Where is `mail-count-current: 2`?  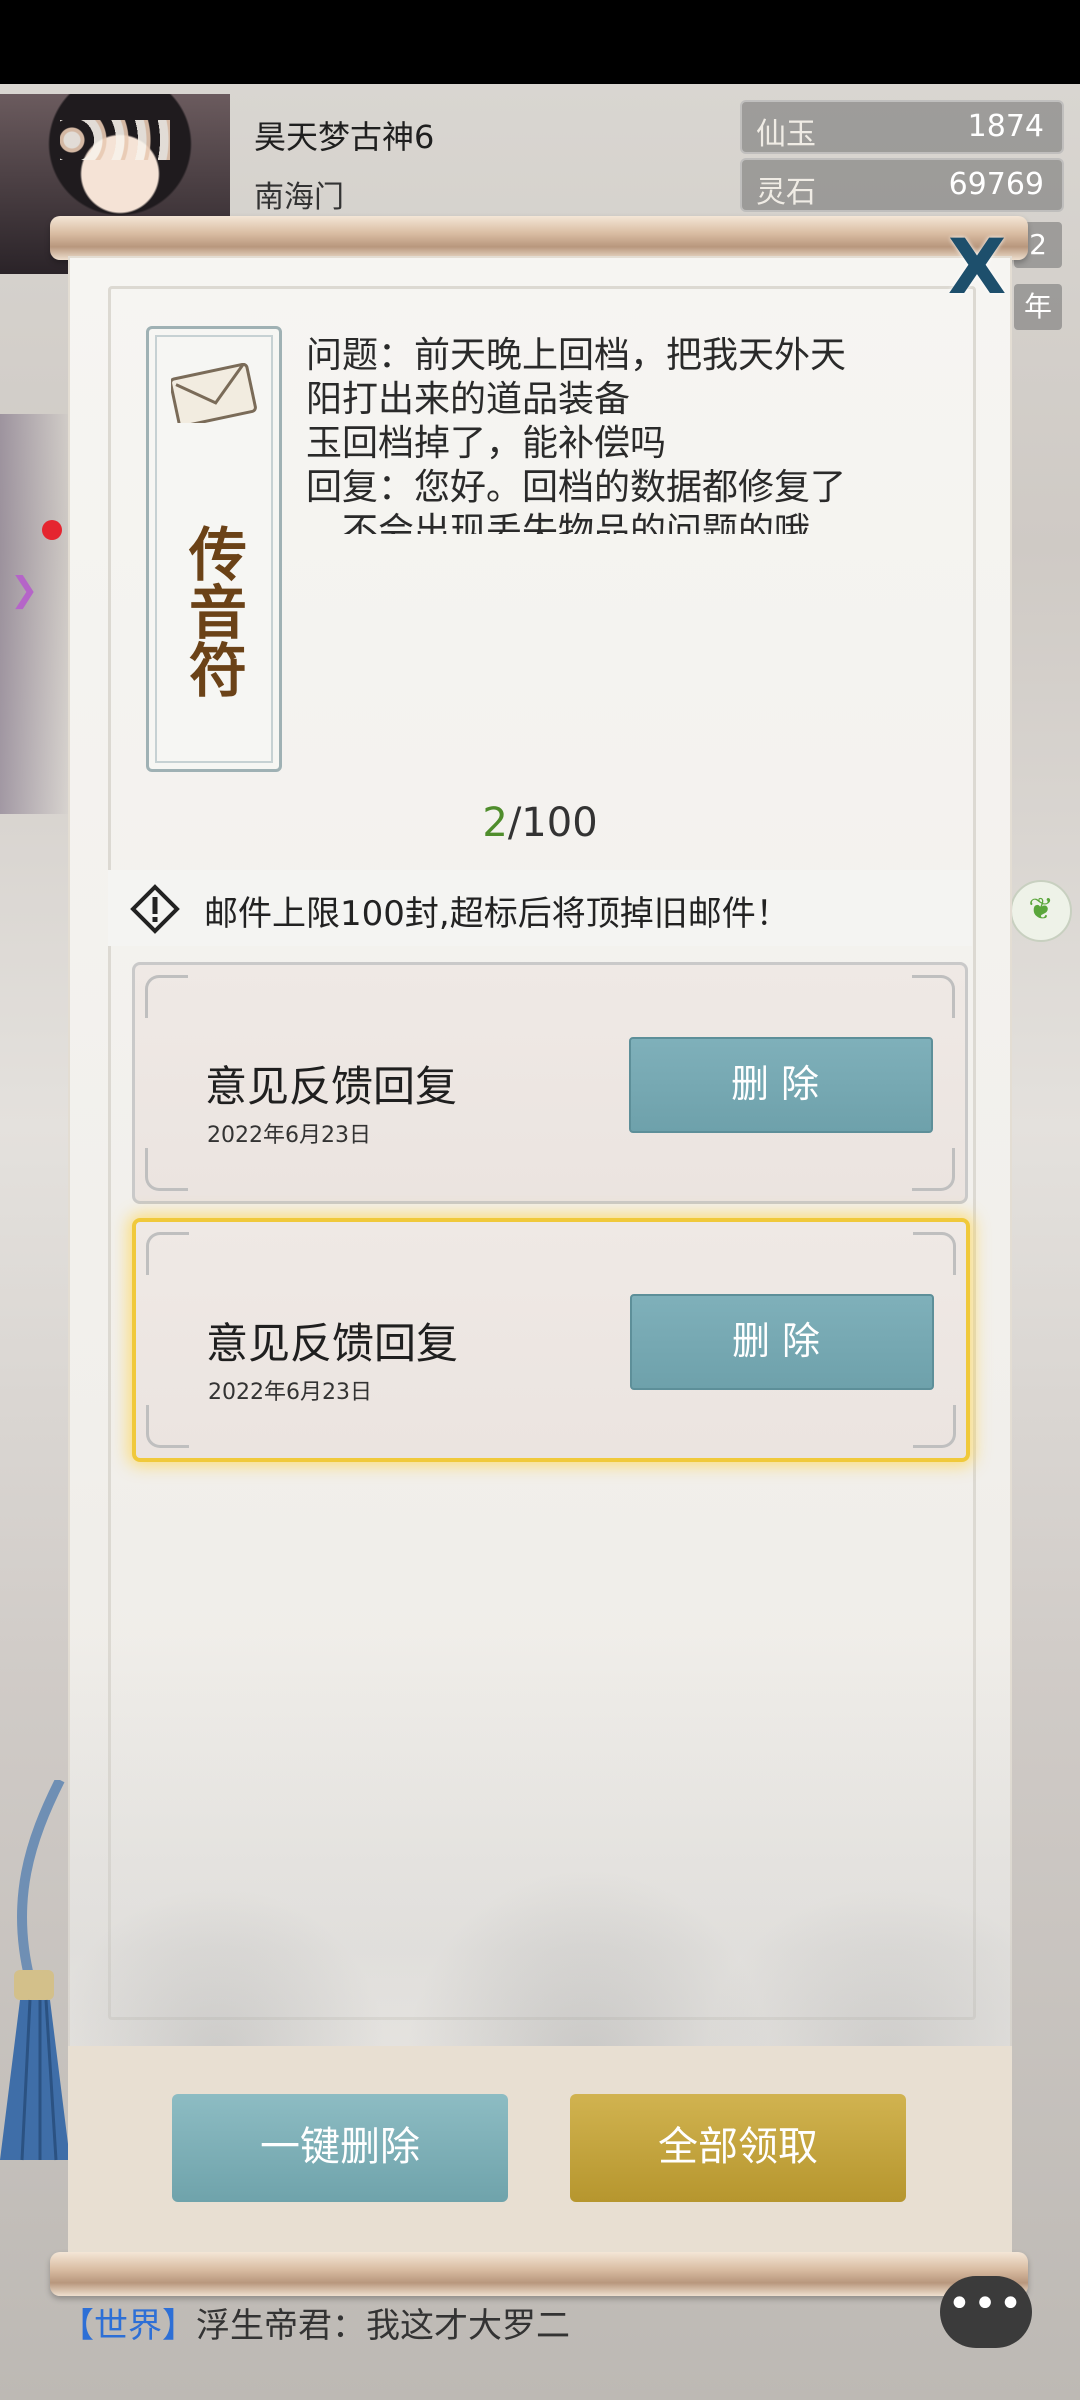
mail-count-current: 2 is located at coordinates (495, 823).